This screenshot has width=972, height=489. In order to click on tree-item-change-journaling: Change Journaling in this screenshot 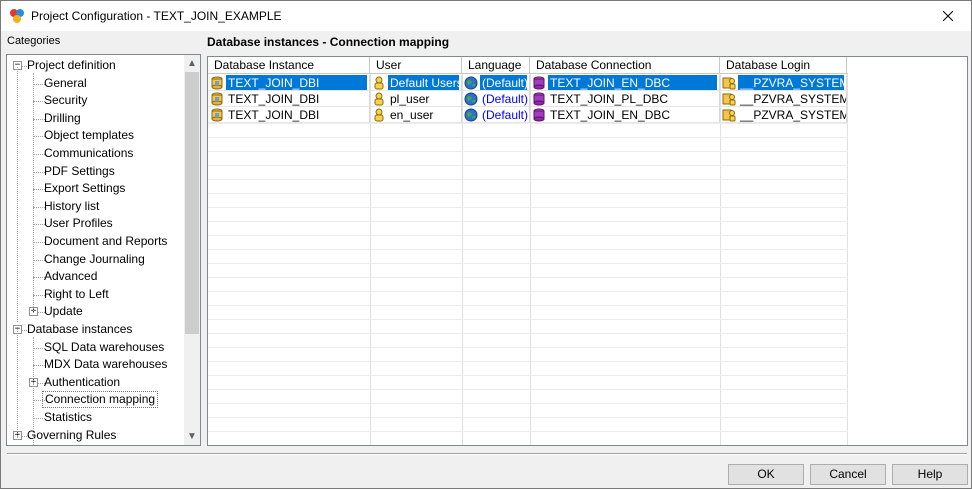, I will do `click(94, 259)`.